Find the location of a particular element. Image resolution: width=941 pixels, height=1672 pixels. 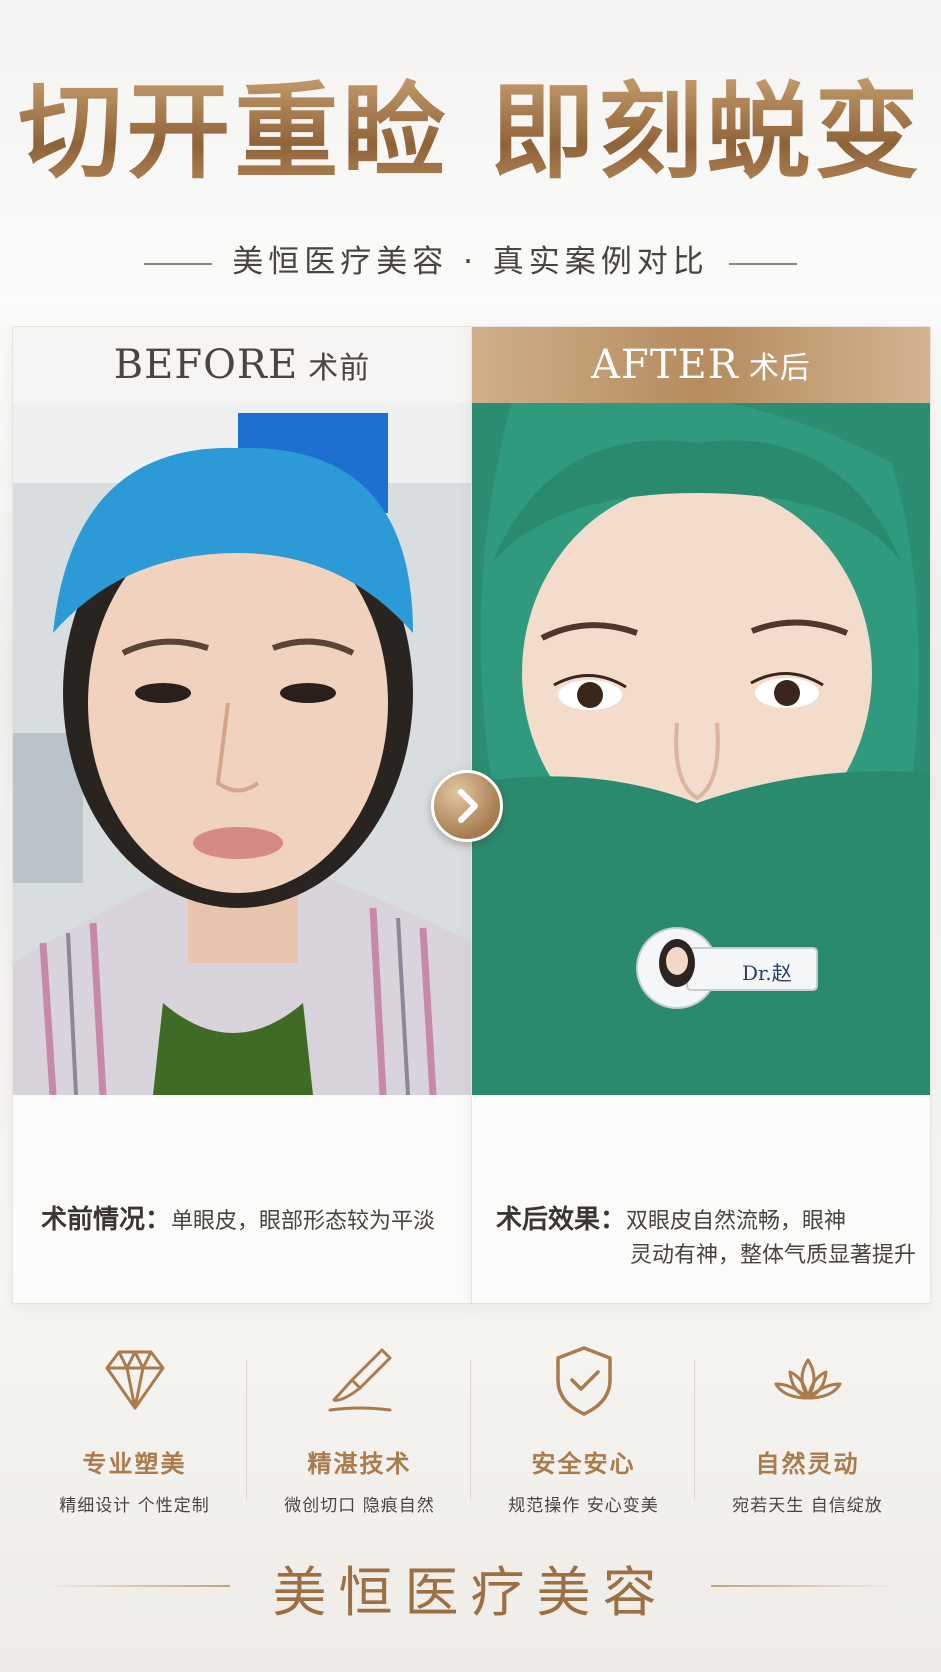

feature-professional: 专业塑美 精细设计 个性定制 is located at coordinates (134, 1428).